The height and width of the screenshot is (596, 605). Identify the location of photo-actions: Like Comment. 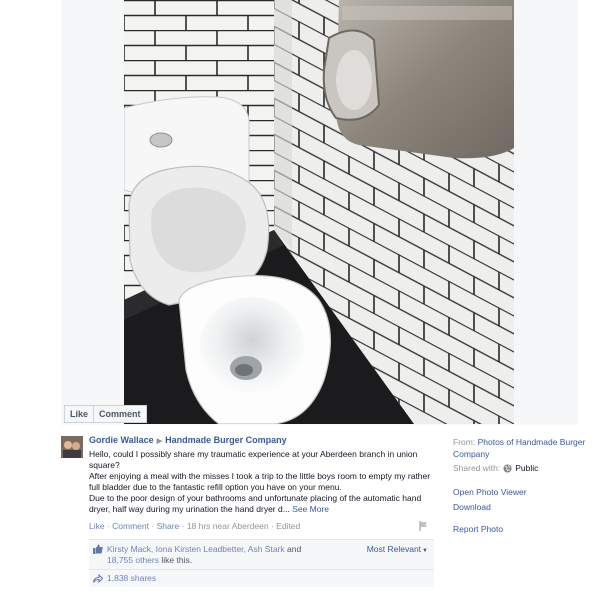
(105, 414).